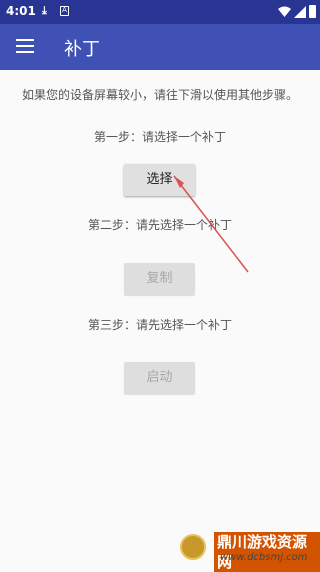 The image size is (320, 572). Describe the element at coordinates (64, 11) in the screenshot. I see `notification-a-icon: A` at that location.